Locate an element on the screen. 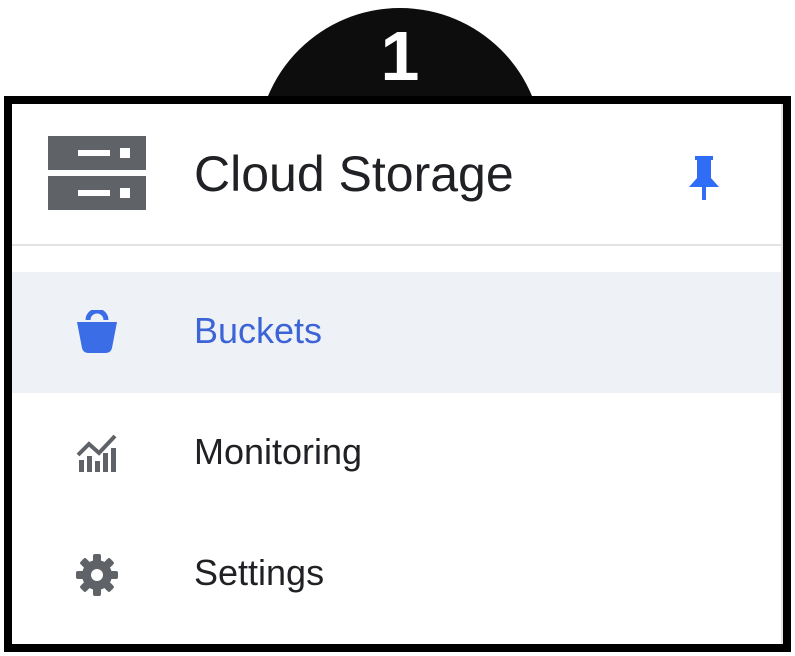 This screenshot has height=656, width=795. gear-icon is located at coordinates (97, 575).